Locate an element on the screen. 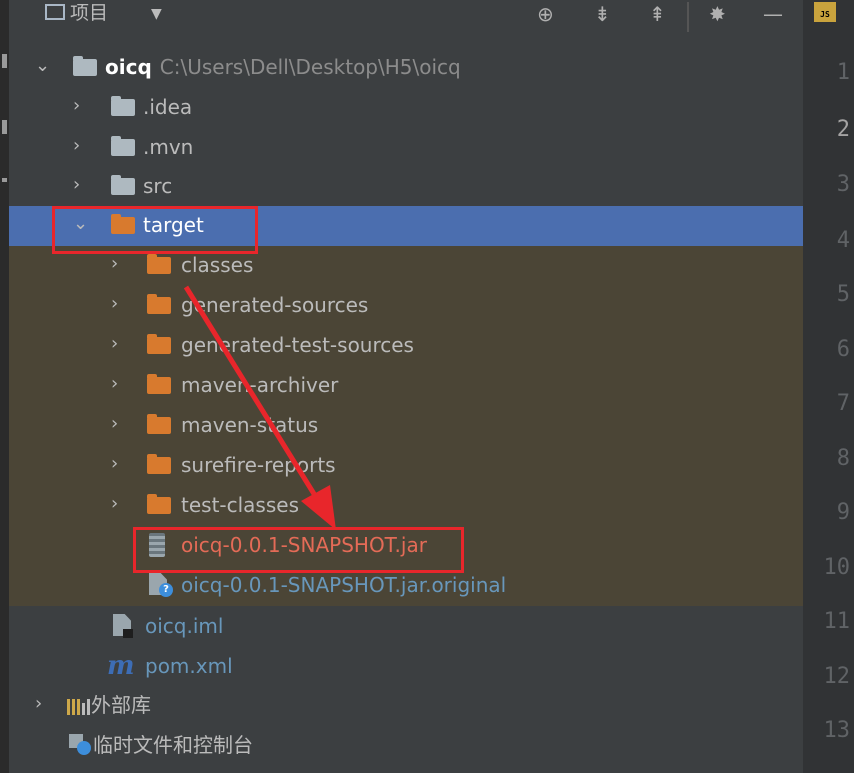 Image resolution: width=854 pixels, height=773 pixels. annotation-arrow-head is located at coordinates (318, 507).